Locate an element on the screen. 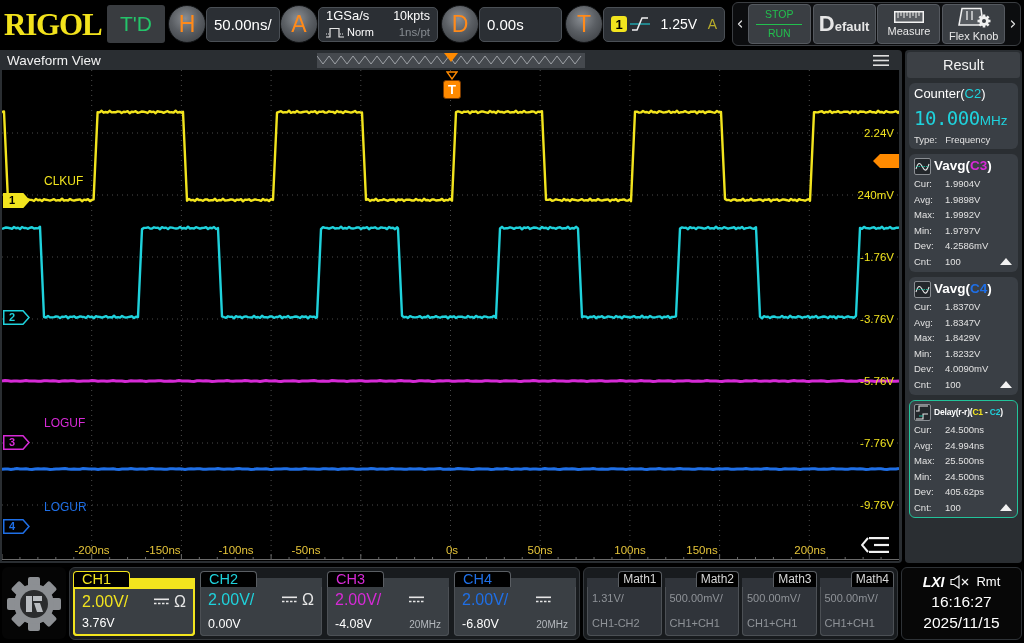  stat-value: 1.8370V is located at coordinates (963, 307).